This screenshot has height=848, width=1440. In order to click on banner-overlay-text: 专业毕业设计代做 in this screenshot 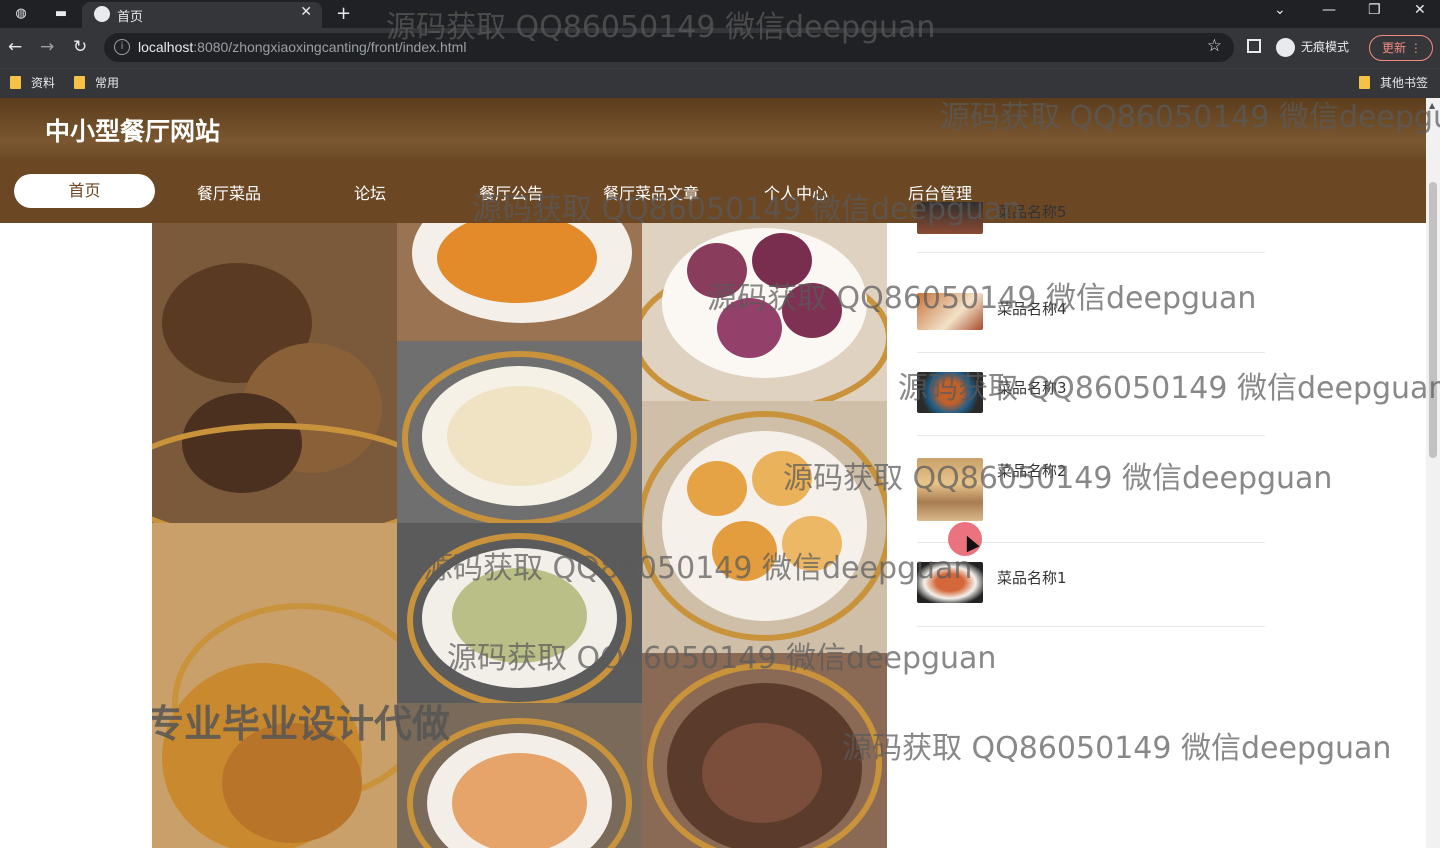, I will do `click(301, 724)`.